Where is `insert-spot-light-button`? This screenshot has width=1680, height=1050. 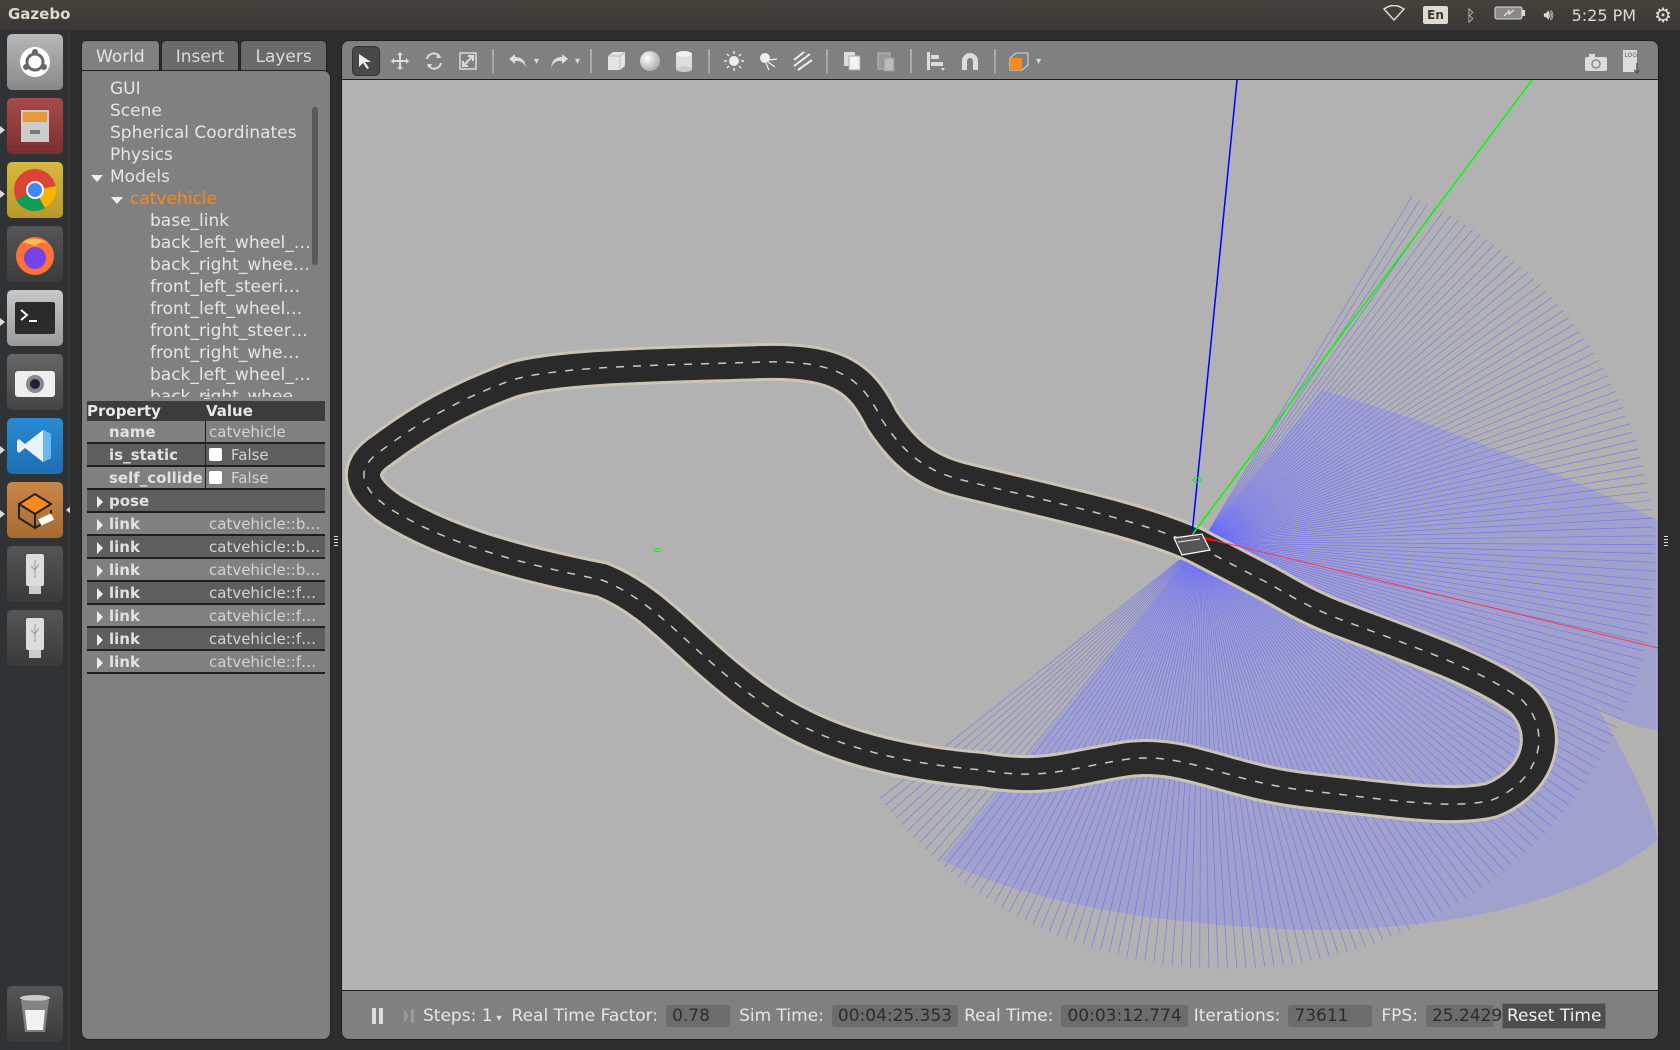 insert-spot-light-button is located at coordinates (768, 61).